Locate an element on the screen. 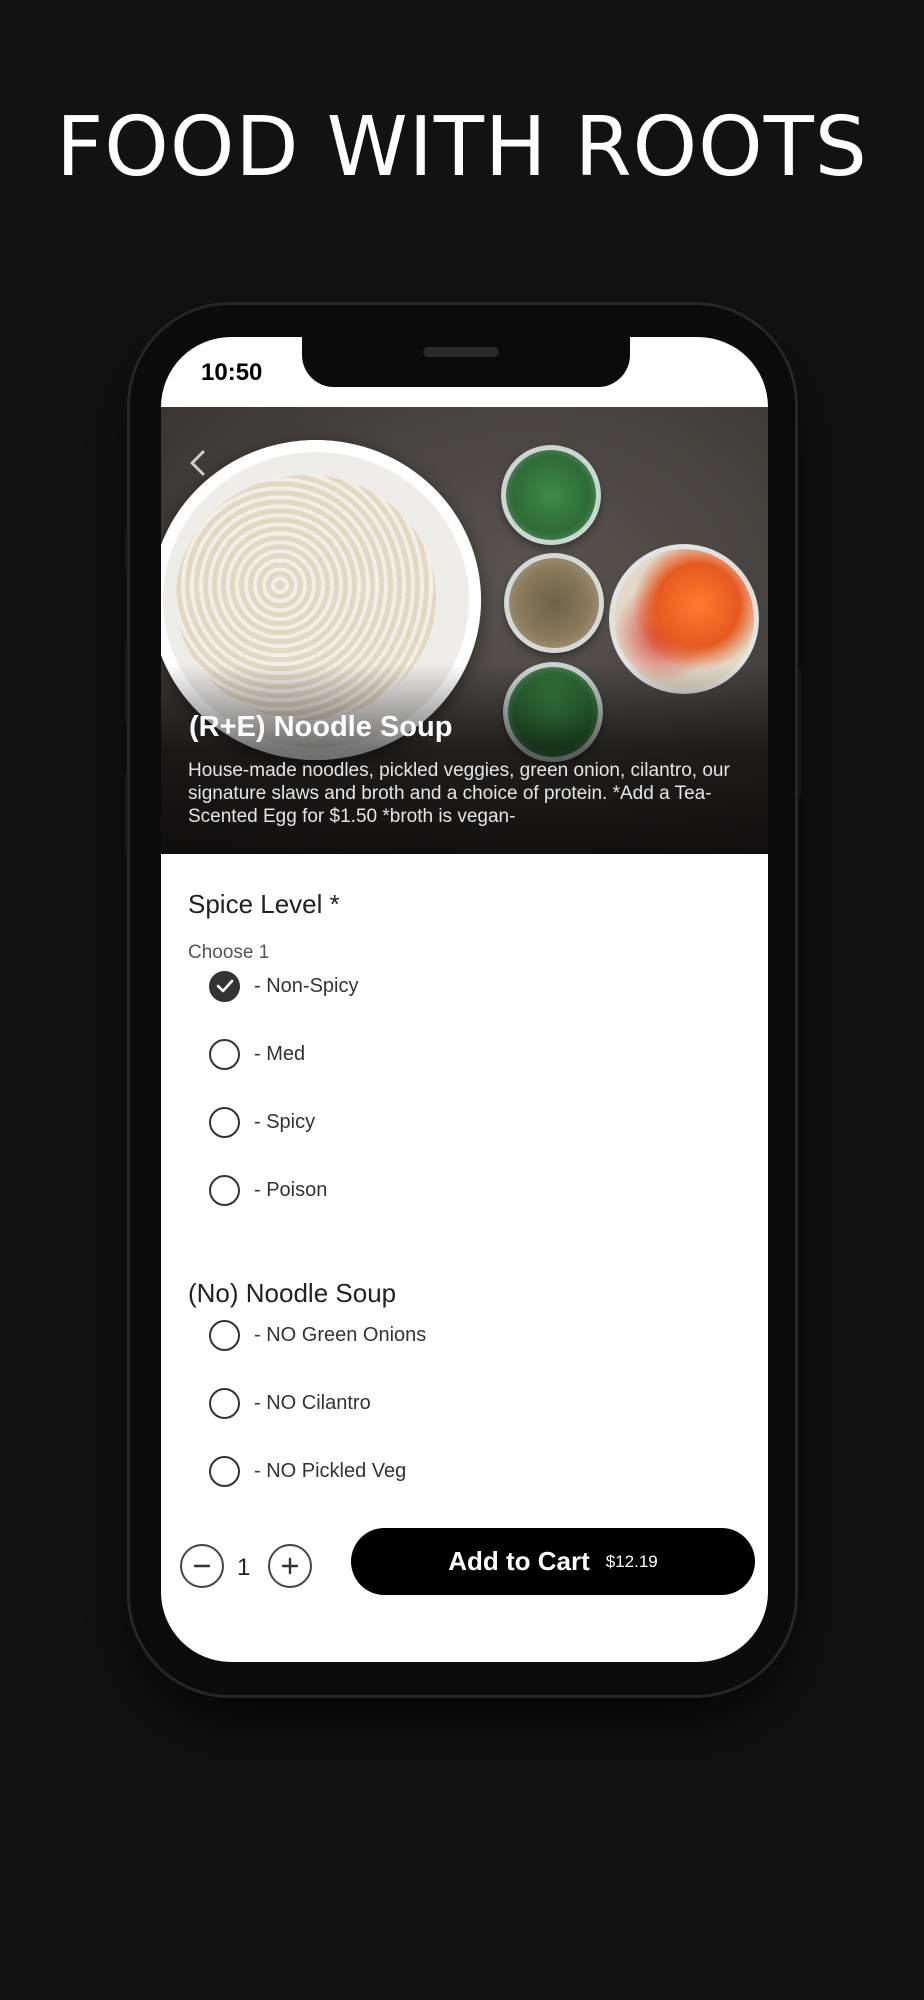 This screenshot has height=2000, width=924. status-time: 10:50 is located at coordinates (232, 372).